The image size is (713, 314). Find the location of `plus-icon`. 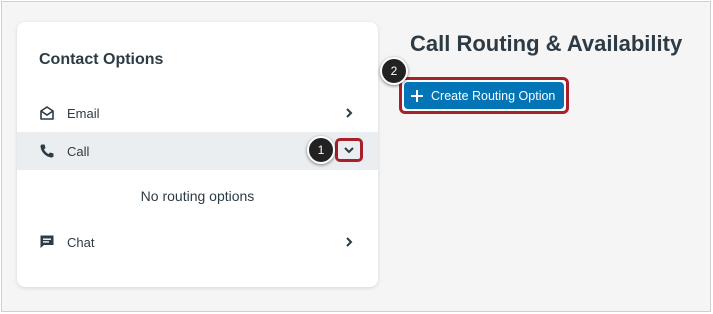

plus-icon is located at coordinates (417, 96).